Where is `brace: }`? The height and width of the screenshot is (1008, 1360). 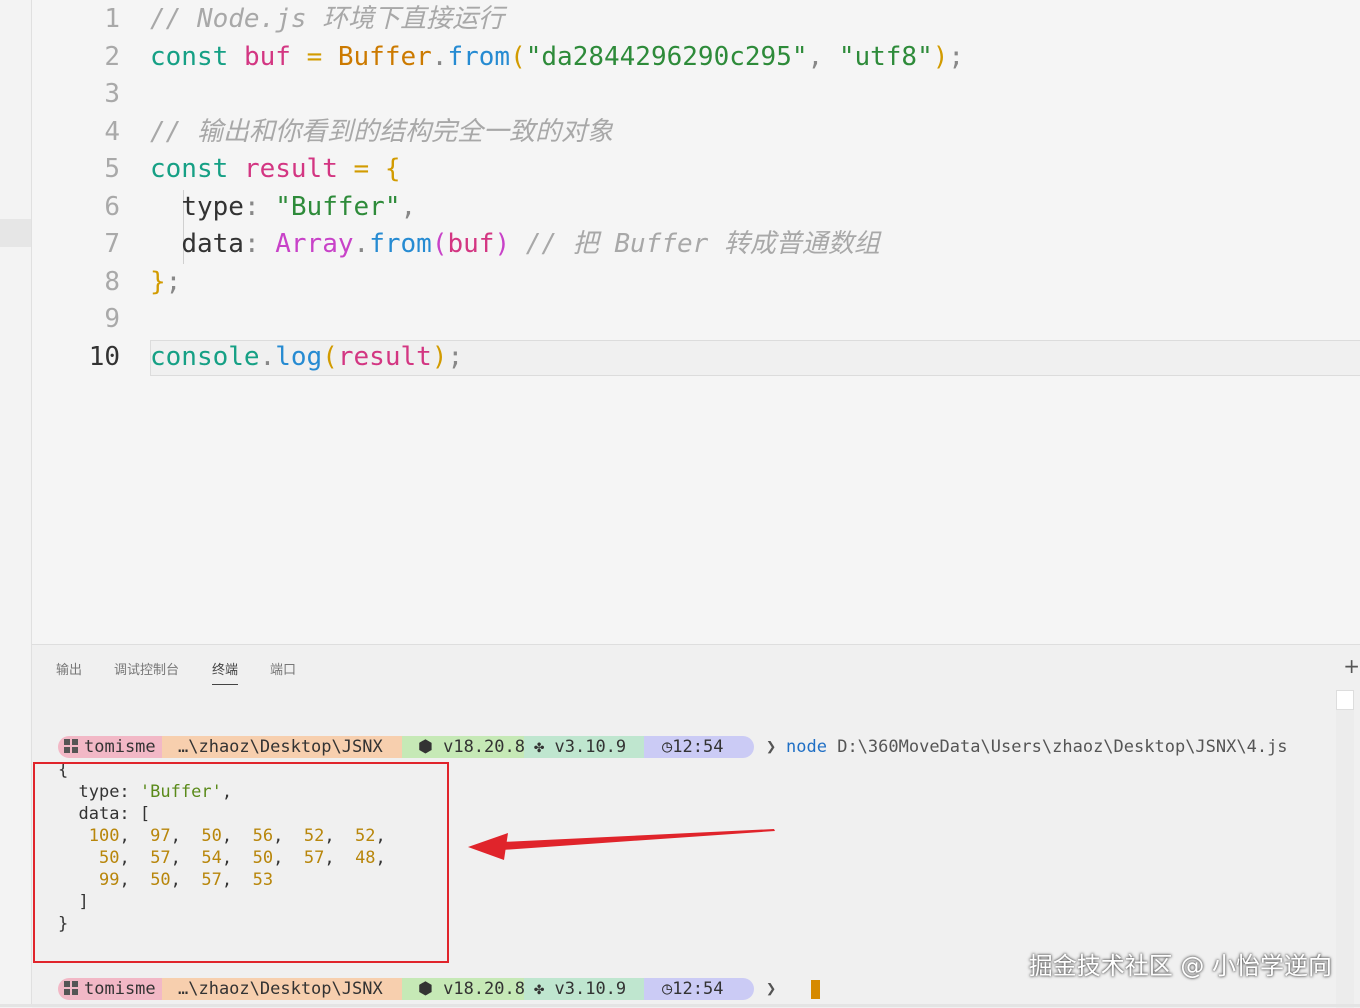 brace: } is located at coordinates (158, 282).